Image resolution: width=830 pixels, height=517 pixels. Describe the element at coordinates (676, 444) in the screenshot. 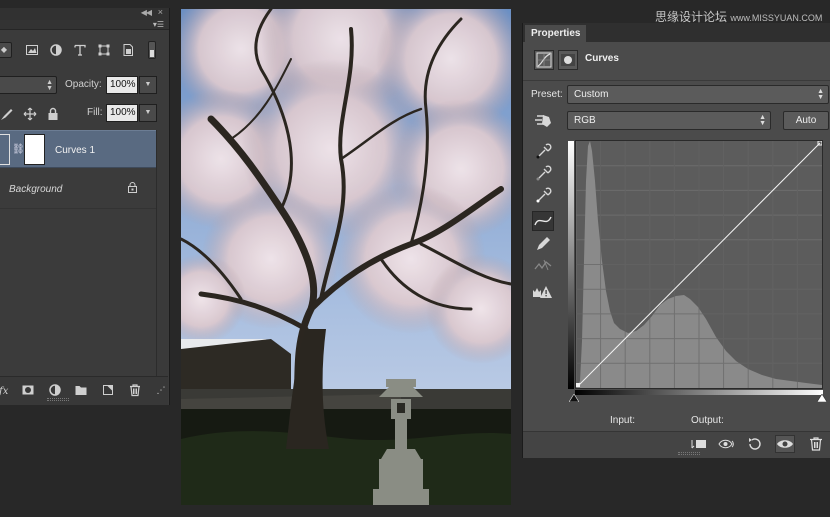

I see `properties-footer` at that location.